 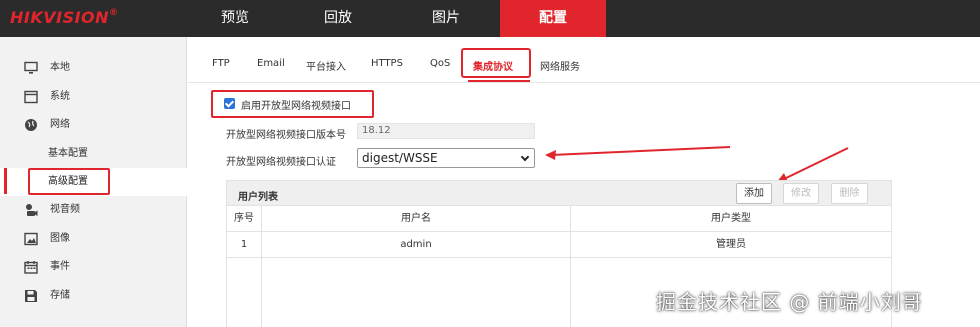 What do you see at coordinates (244, 219) in the screenshot?
I see `column-header-index: 序号` at bounding box center [244, 219].